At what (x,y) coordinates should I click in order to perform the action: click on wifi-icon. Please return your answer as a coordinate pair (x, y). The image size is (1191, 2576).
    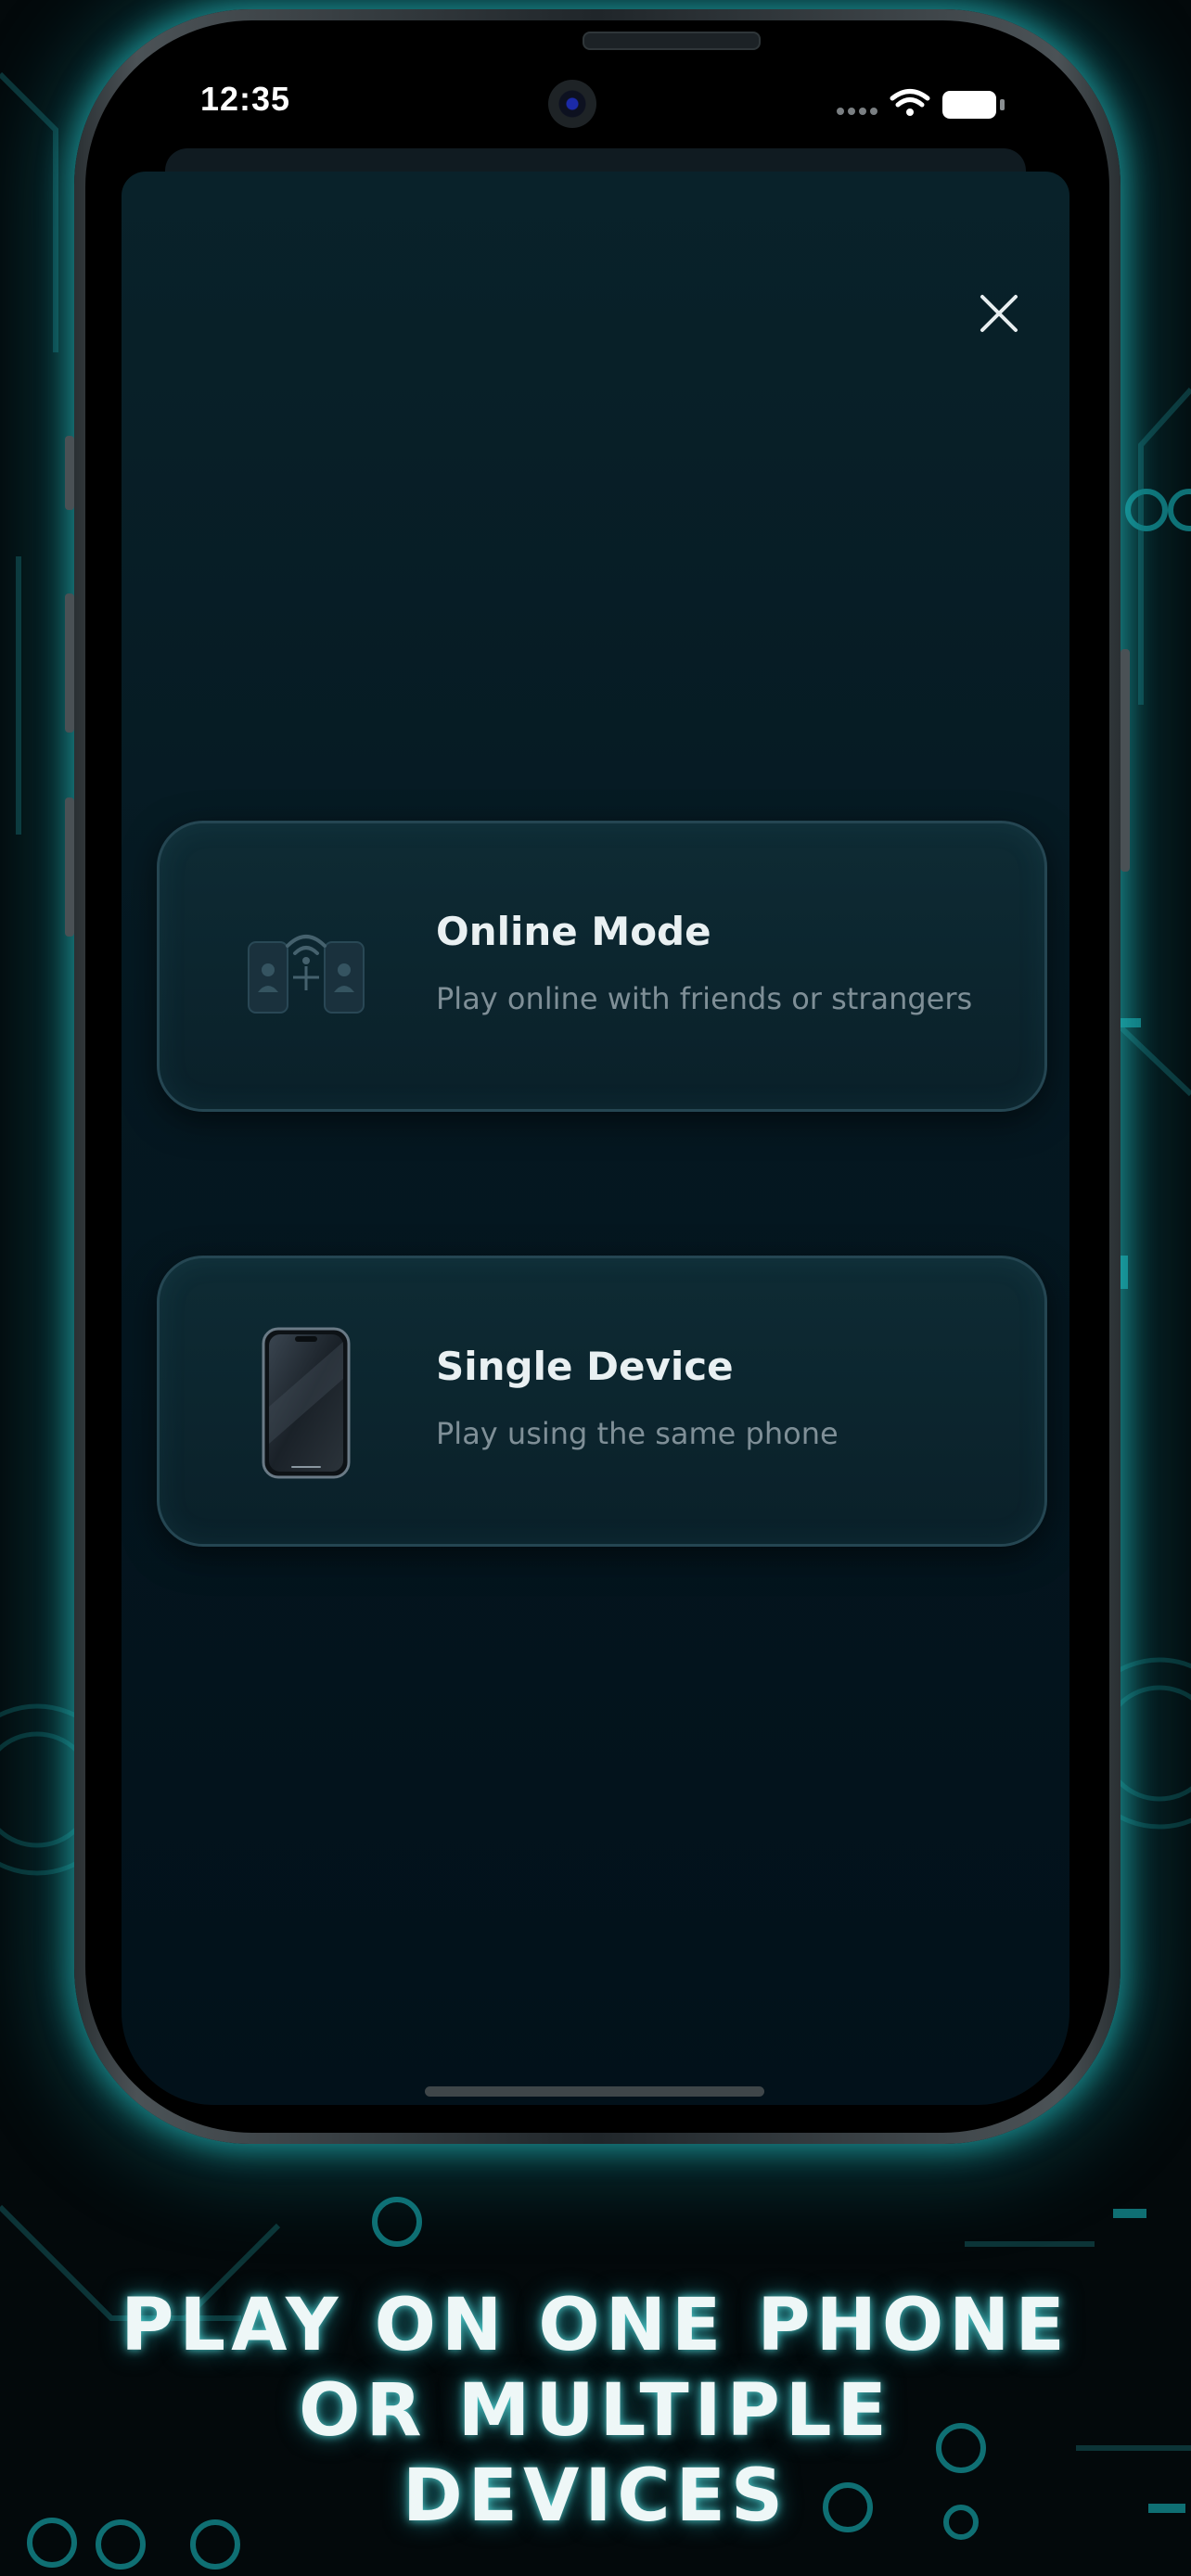
    Looking at the image, I should click on (910, 102).